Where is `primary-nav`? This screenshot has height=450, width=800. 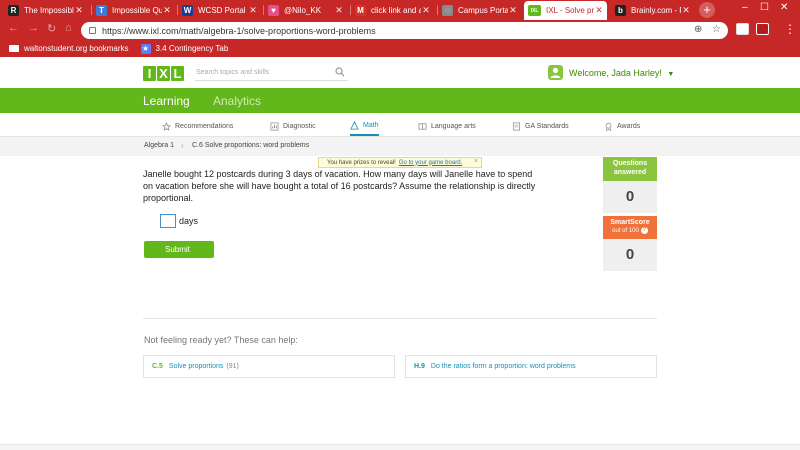 primary-nav is located at coordinates (400, 100).